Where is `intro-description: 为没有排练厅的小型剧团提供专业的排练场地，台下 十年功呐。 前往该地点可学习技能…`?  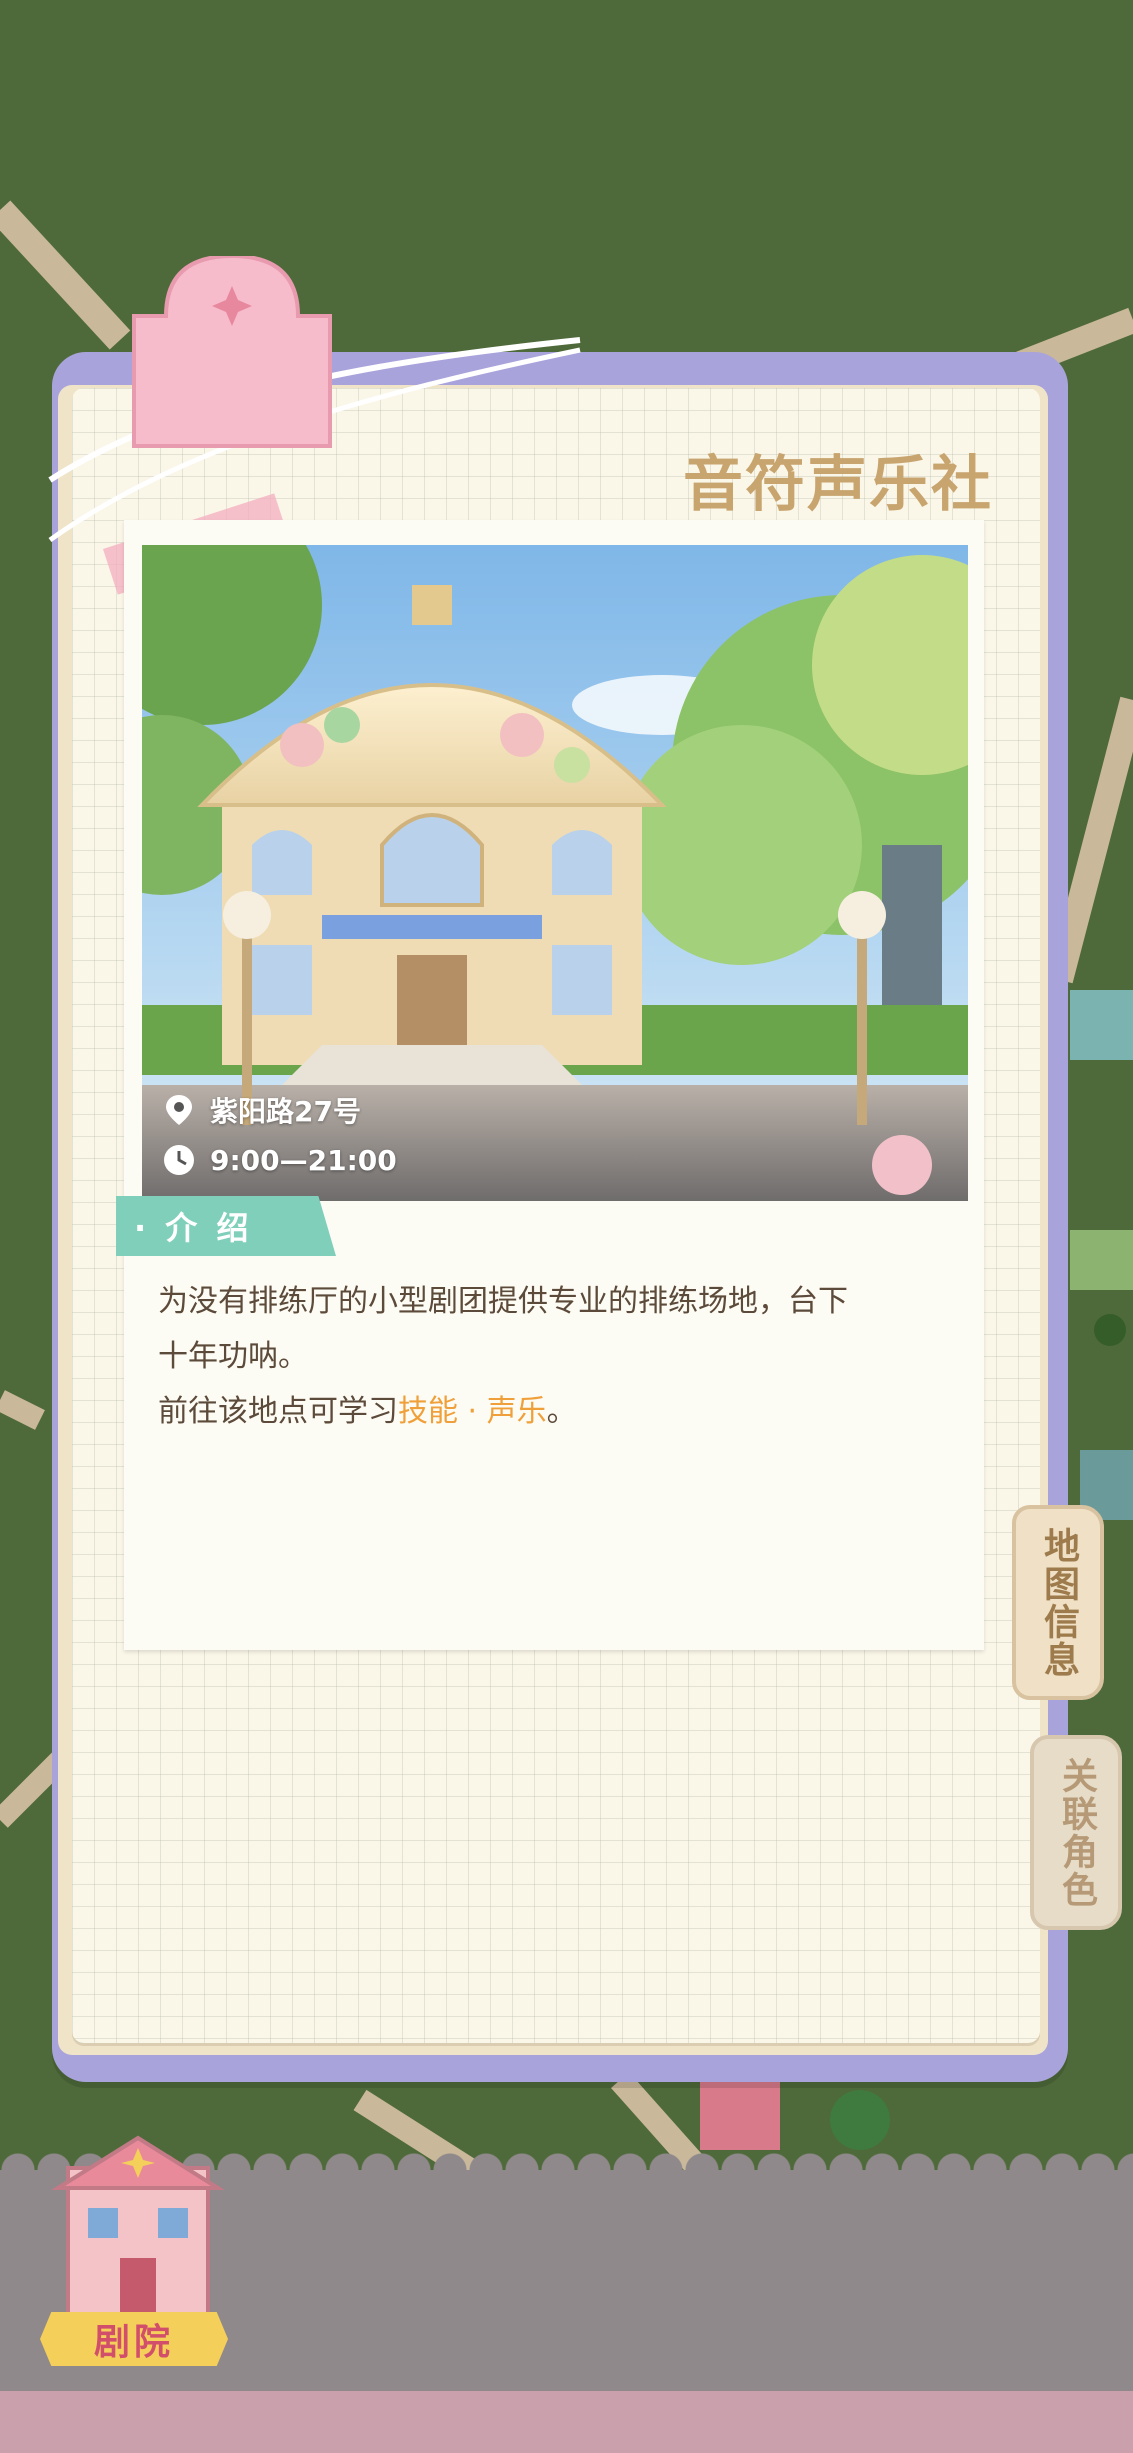 intro-description: 为没有排练厅的小型剧团提供专业的排练场地，台下 十年功呐。 前往该地点可学习技能… is located at coordinates (548, 1356).